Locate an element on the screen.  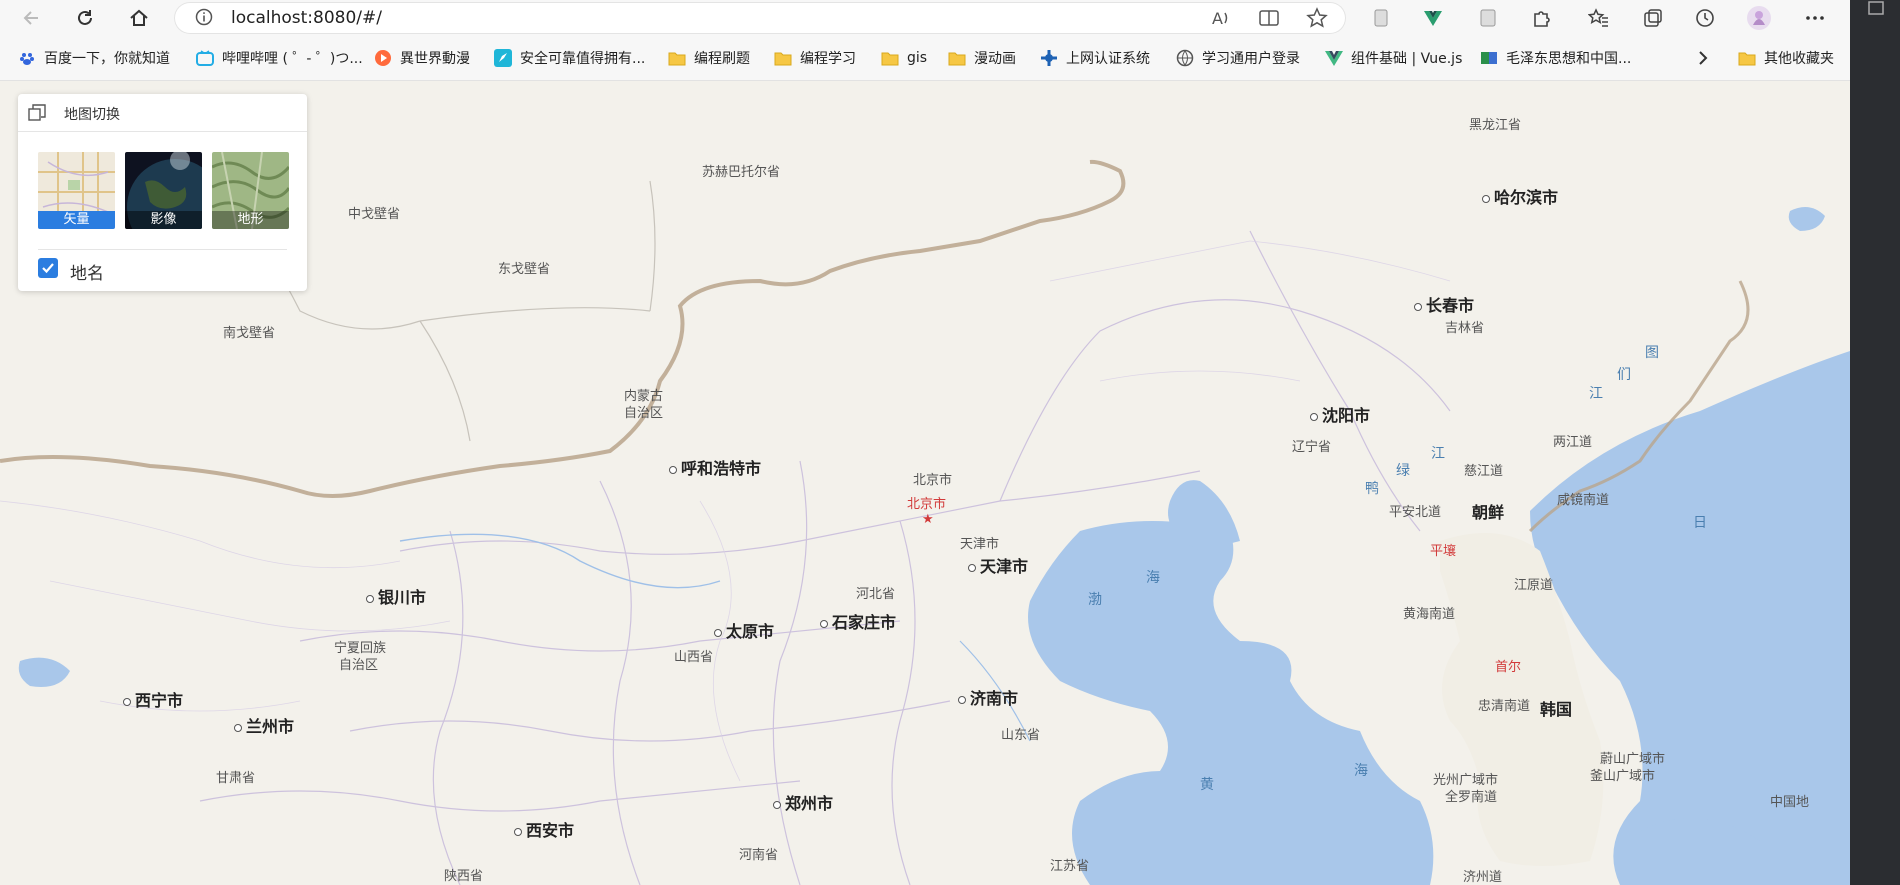
layer-option-vector: 矢量 is located at coordinates (76, 190).